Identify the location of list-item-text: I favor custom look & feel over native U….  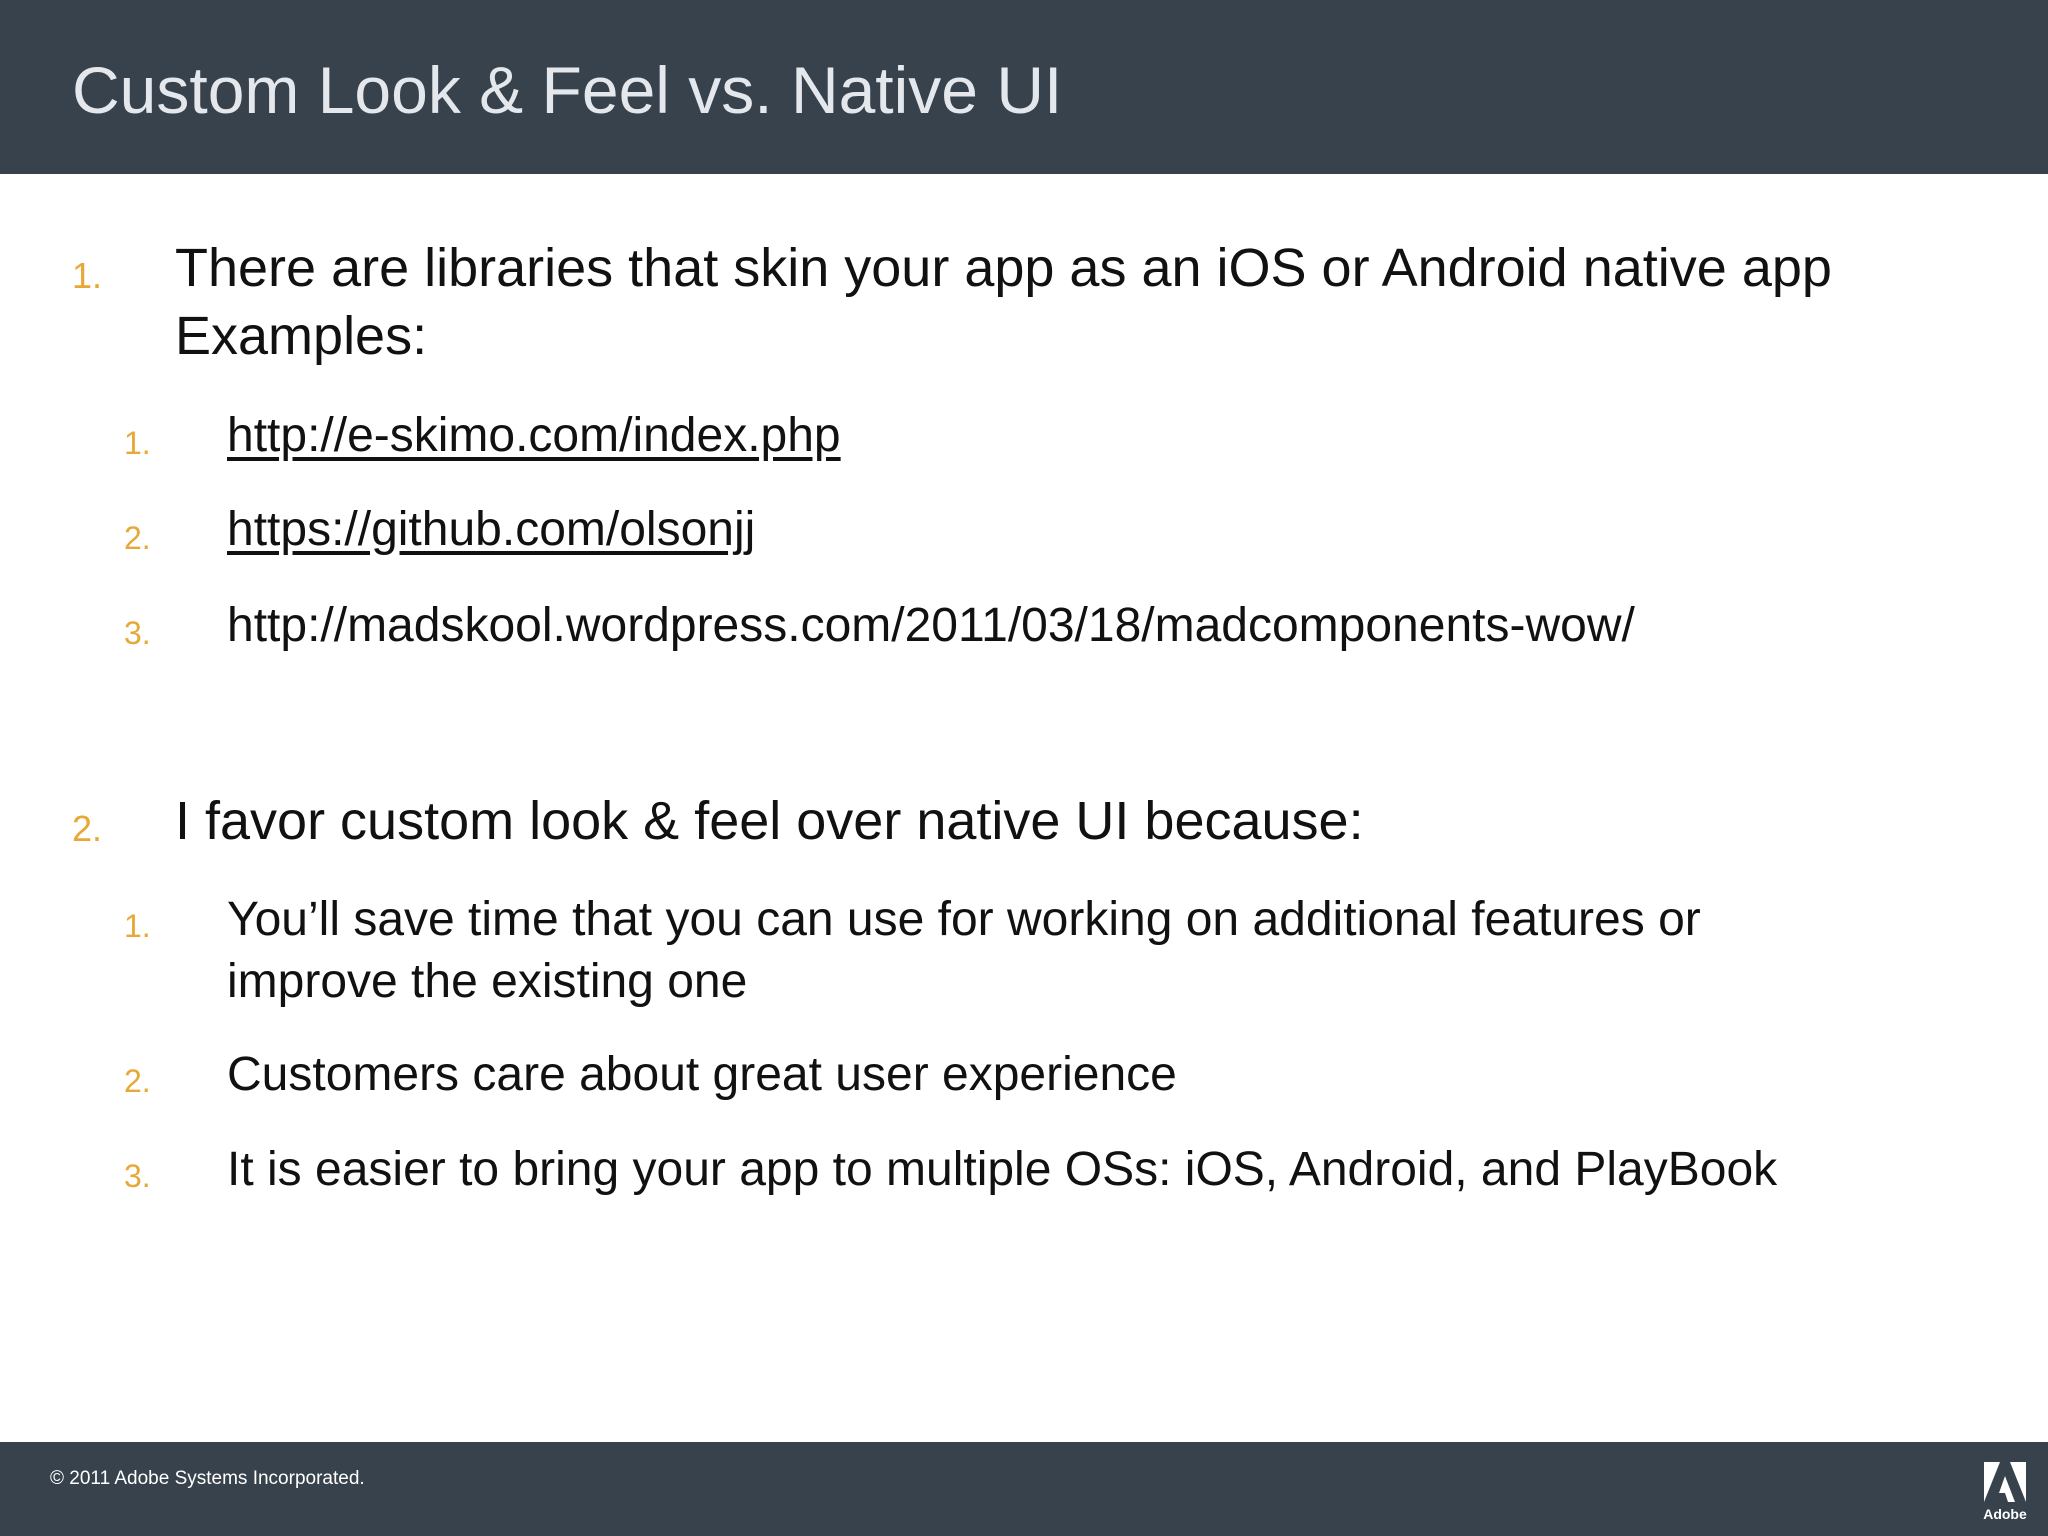
(769, 821).